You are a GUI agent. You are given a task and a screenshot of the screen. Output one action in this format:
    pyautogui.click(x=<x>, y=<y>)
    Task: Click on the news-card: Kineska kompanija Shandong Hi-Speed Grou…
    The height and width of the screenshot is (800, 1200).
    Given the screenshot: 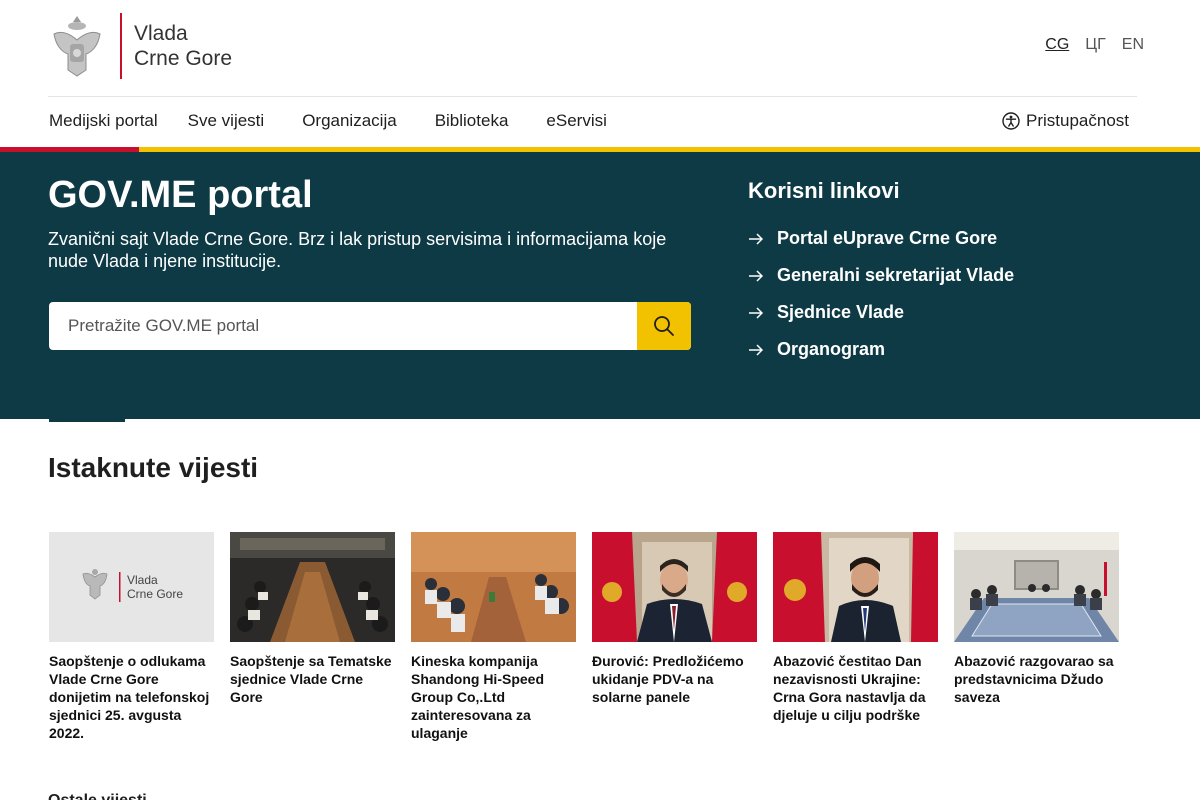 What is the action you would take?
    pyautogui.click(x=493, y=637)
    